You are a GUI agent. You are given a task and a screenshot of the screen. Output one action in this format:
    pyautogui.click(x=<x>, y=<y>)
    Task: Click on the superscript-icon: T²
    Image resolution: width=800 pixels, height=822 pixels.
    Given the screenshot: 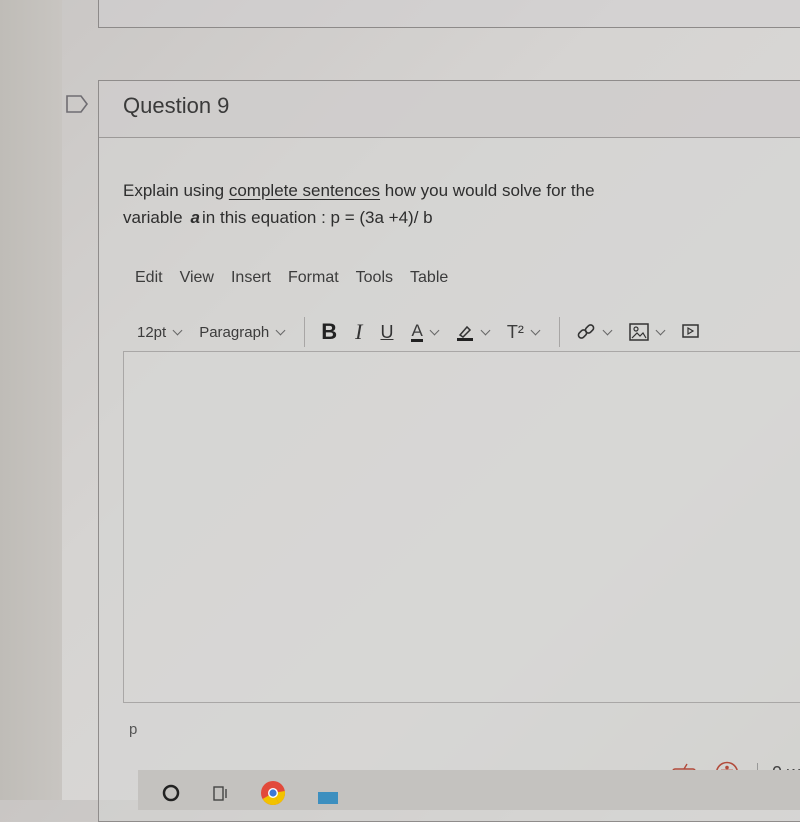 What is the action you would take?
    pyautogui.click(x=515, y=331)
    